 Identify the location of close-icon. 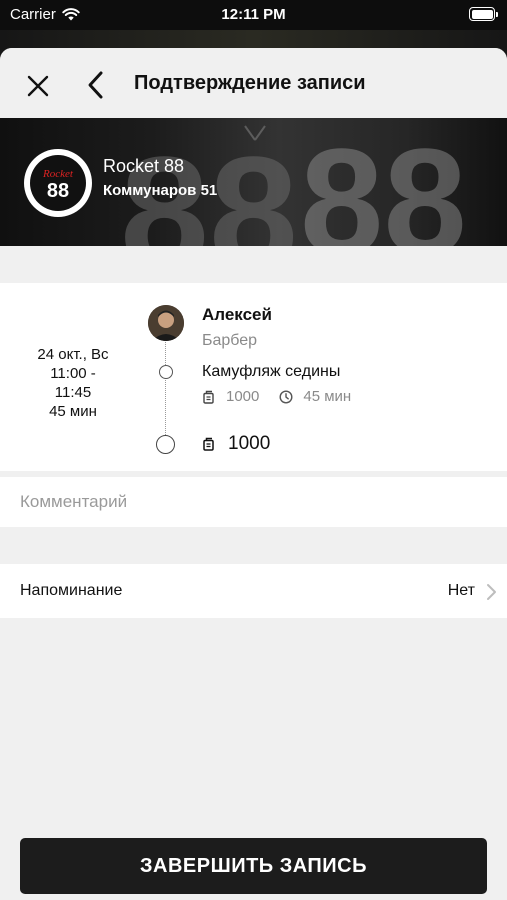
(38, 86).